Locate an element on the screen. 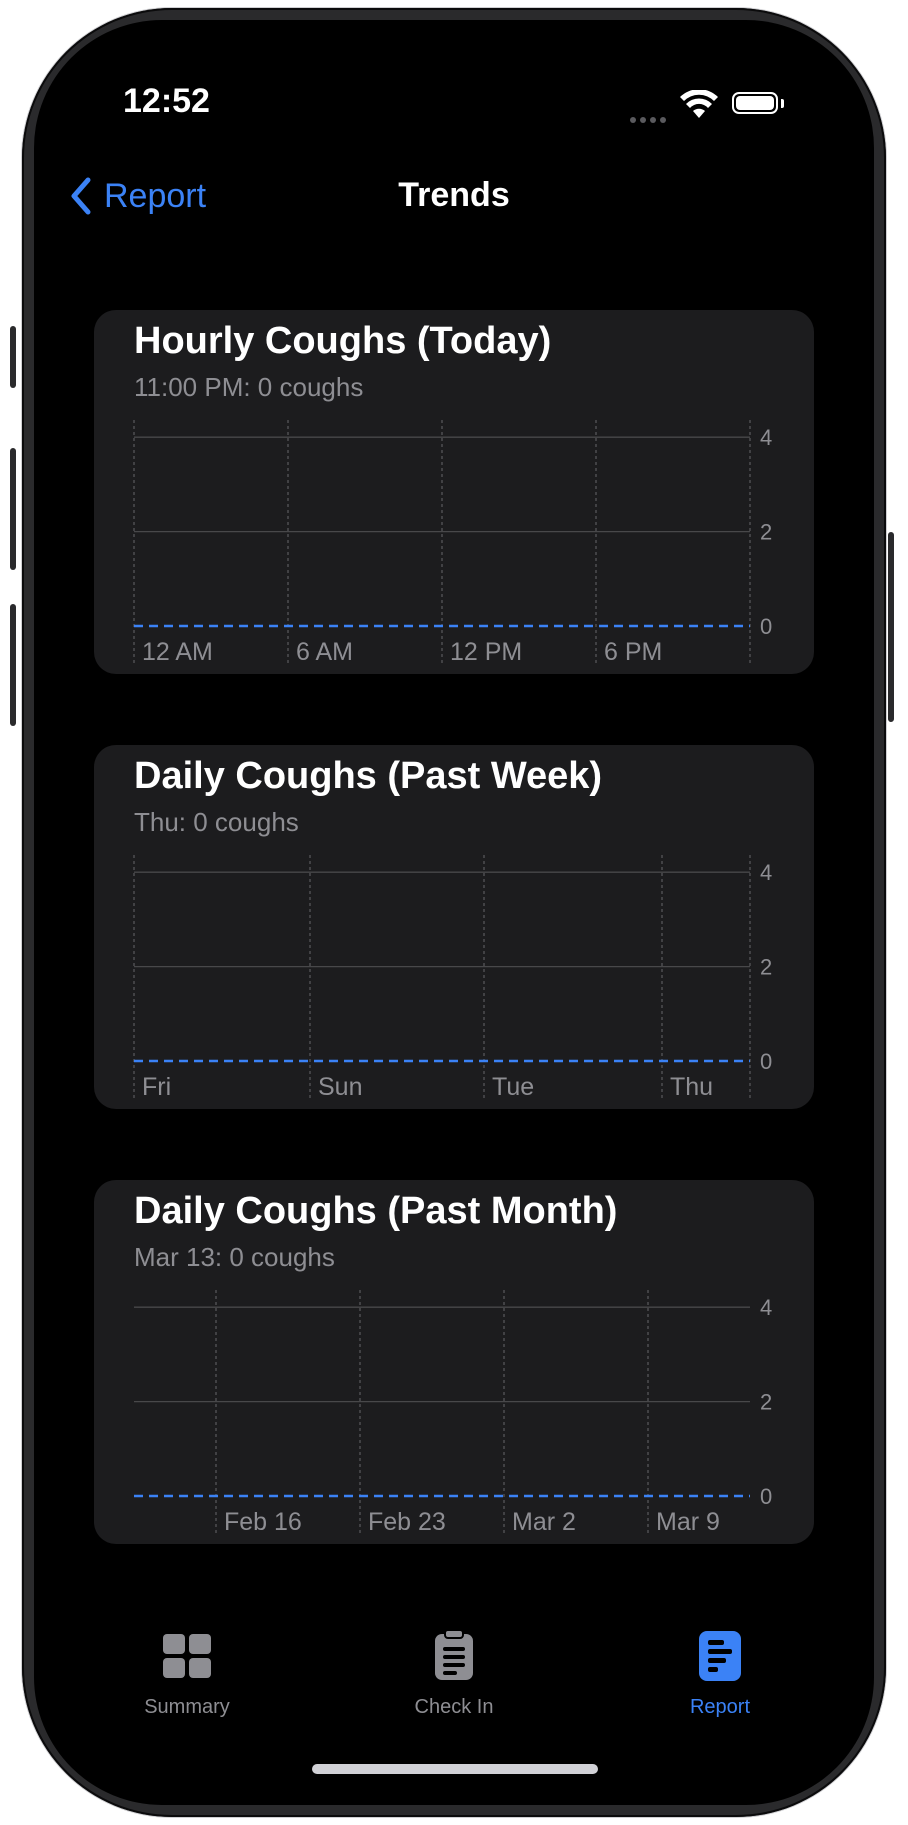 This screenshot has height=1825, width=908. tab-label: Summary is located at coordinates (187, 1707).